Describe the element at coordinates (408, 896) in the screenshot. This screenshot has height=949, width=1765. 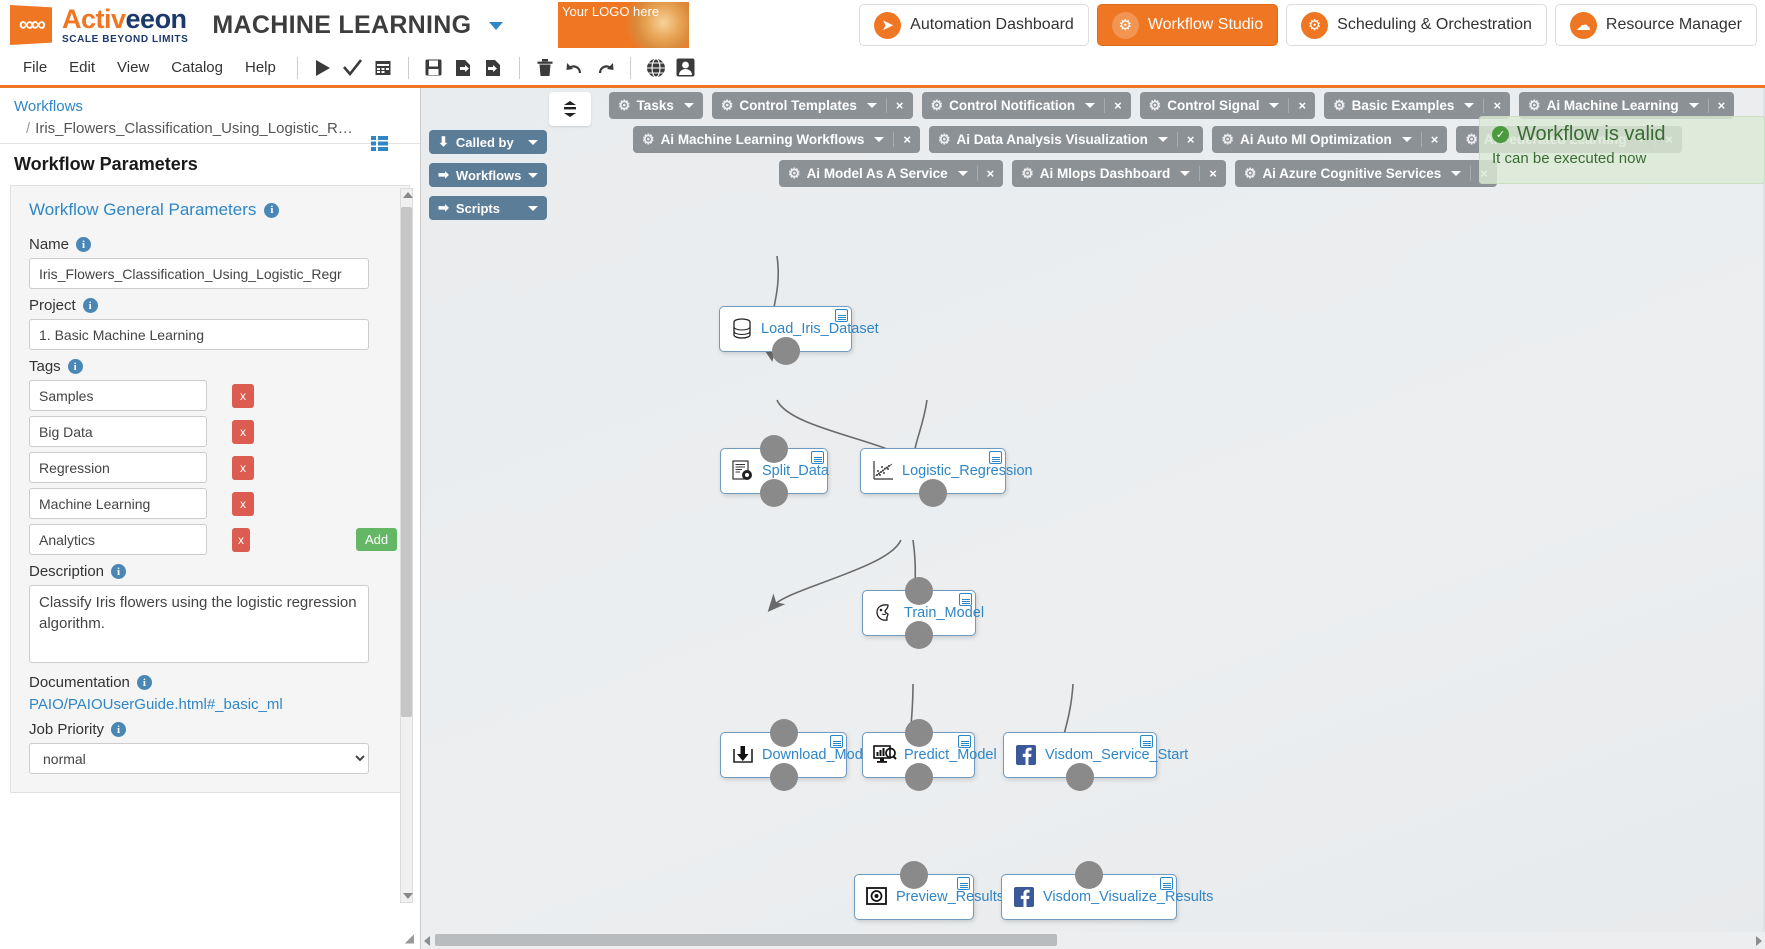
I see `scroll-down-arrow-icon` at that location.